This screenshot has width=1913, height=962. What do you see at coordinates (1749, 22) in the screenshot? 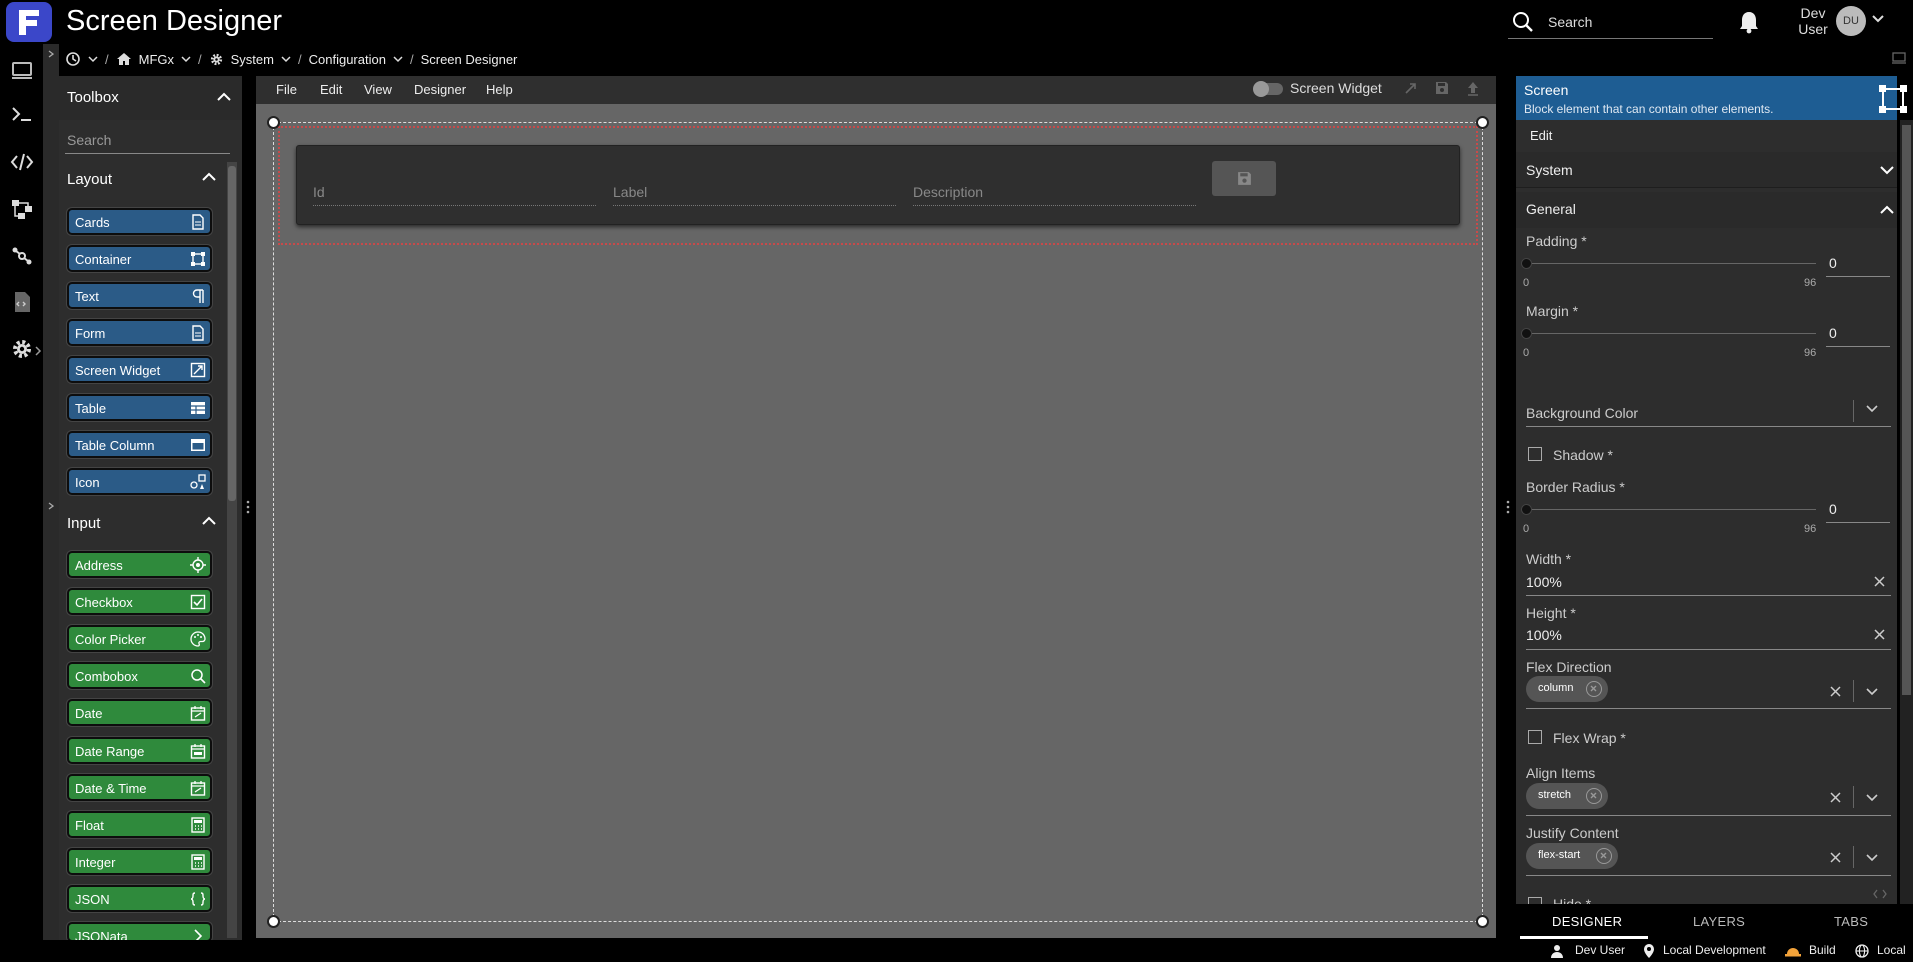
I see `bell-icon` at bounding box center [1749, 22].